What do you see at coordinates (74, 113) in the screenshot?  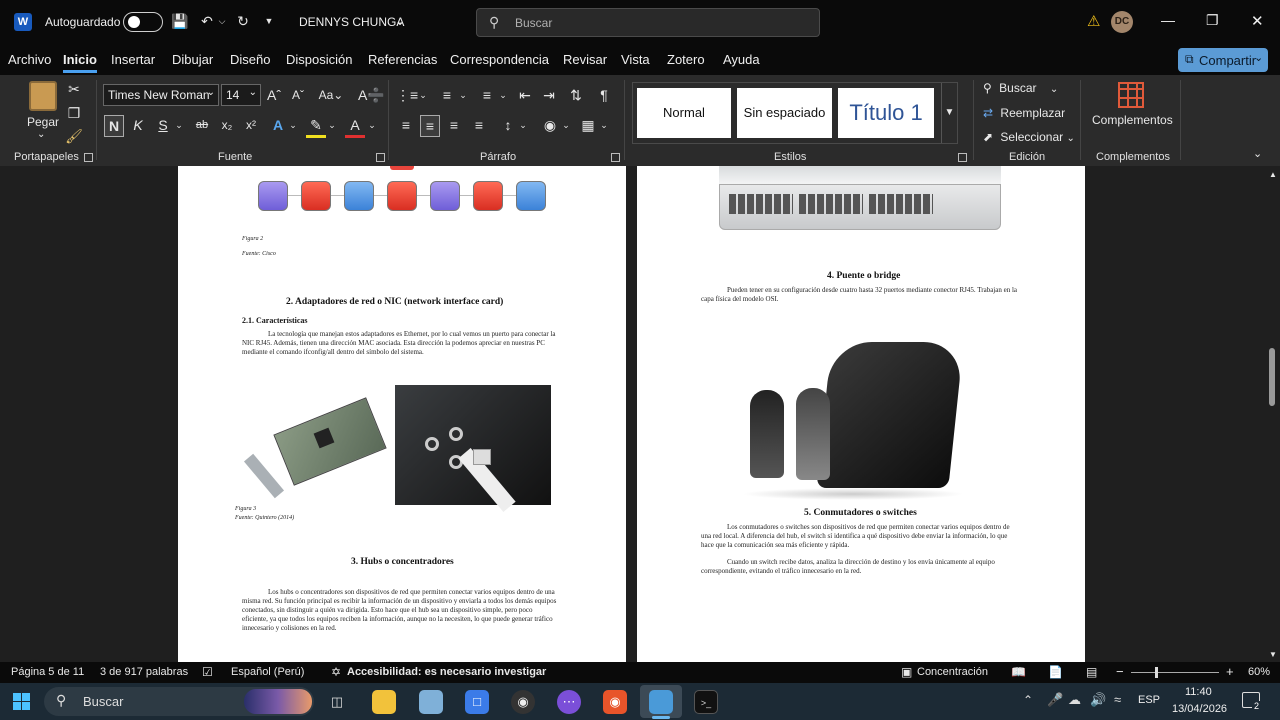 I see `copy-icon: ❐` at bounding box center [74, 113].